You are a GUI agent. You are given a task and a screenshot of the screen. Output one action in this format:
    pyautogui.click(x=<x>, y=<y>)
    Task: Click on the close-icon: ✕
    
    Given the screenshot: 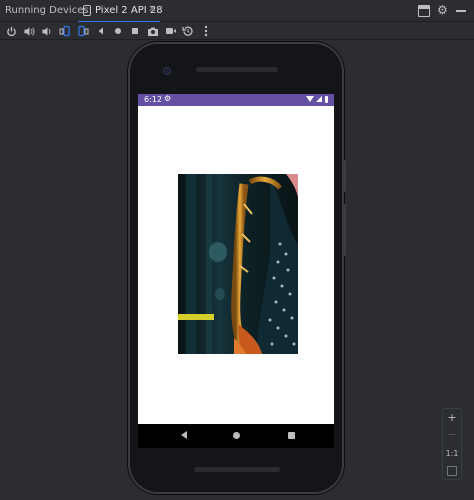 What is the action you would take?
    pyautogui.click(x=152, y=9)
    